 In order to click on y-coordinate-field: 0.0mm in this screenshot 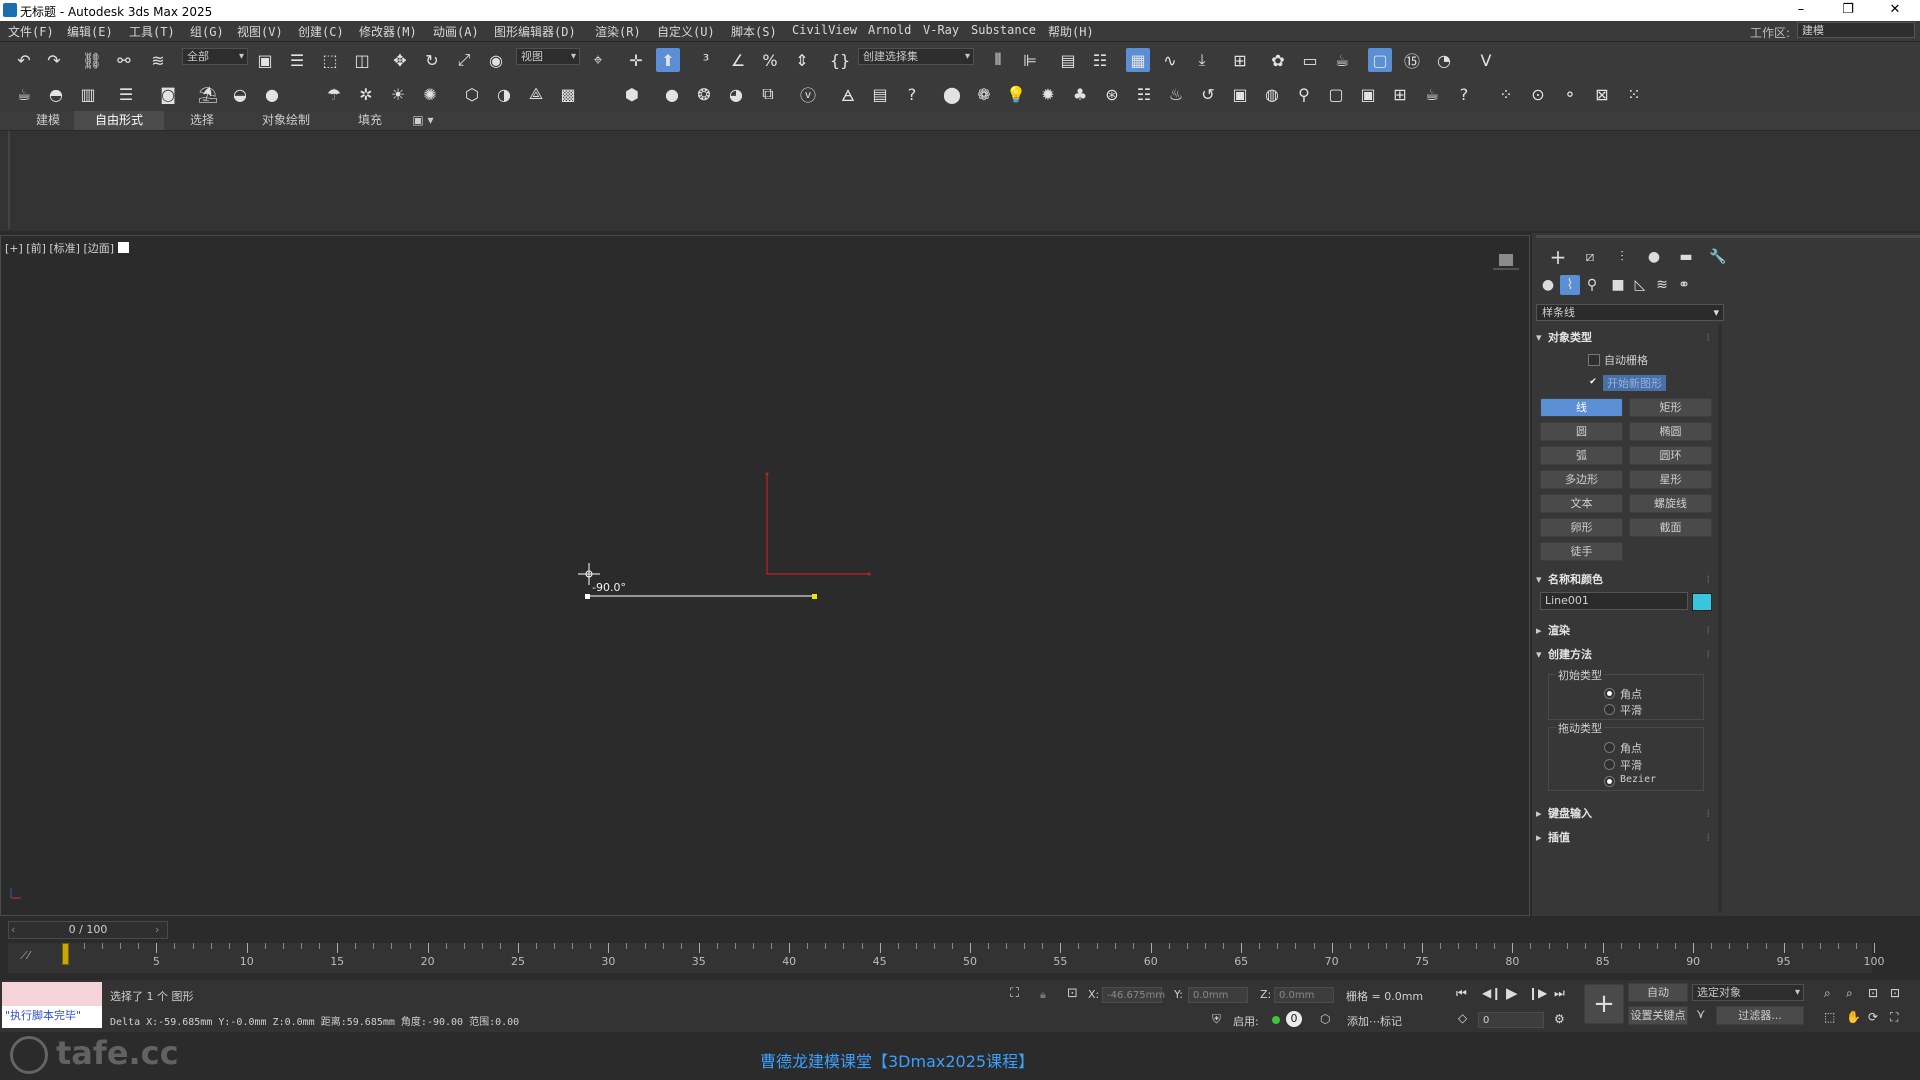, I will do `click(1218, 995)`.